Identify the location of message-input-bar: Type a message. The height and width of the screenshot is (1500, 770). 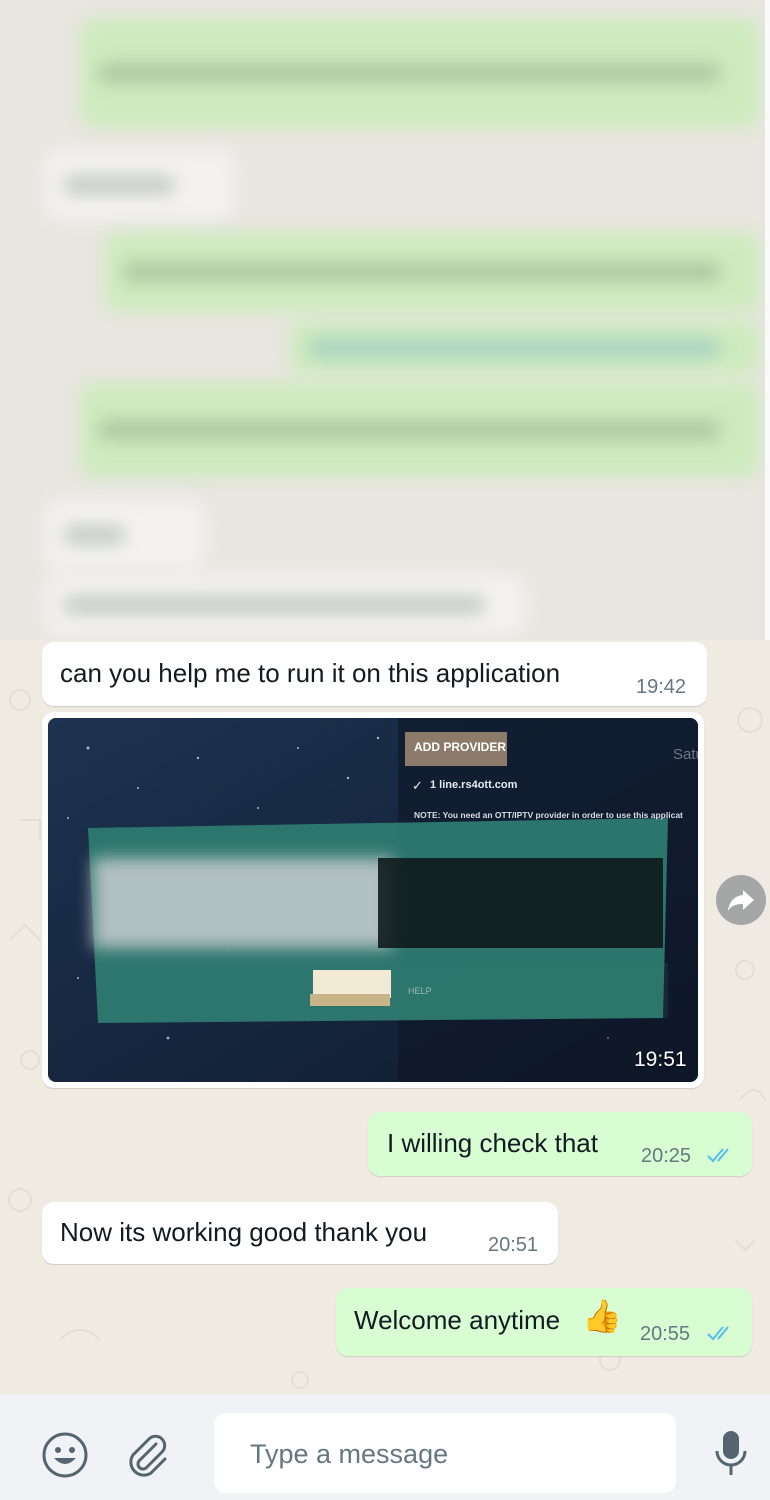
(385, 1447).